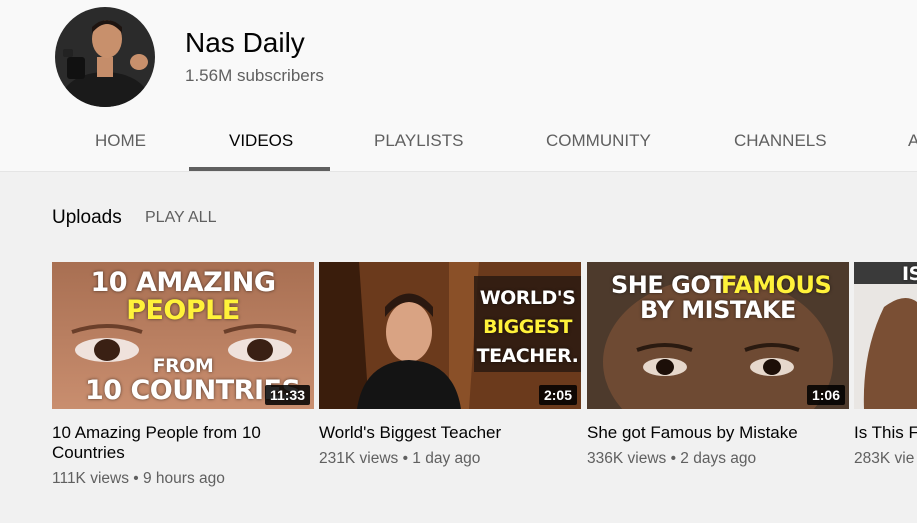 The image size is (917, 523). What do you see at coordinates (885, 433) in the screenshot?
I see `video-title: Is This F` at bounding box center [885, 433].